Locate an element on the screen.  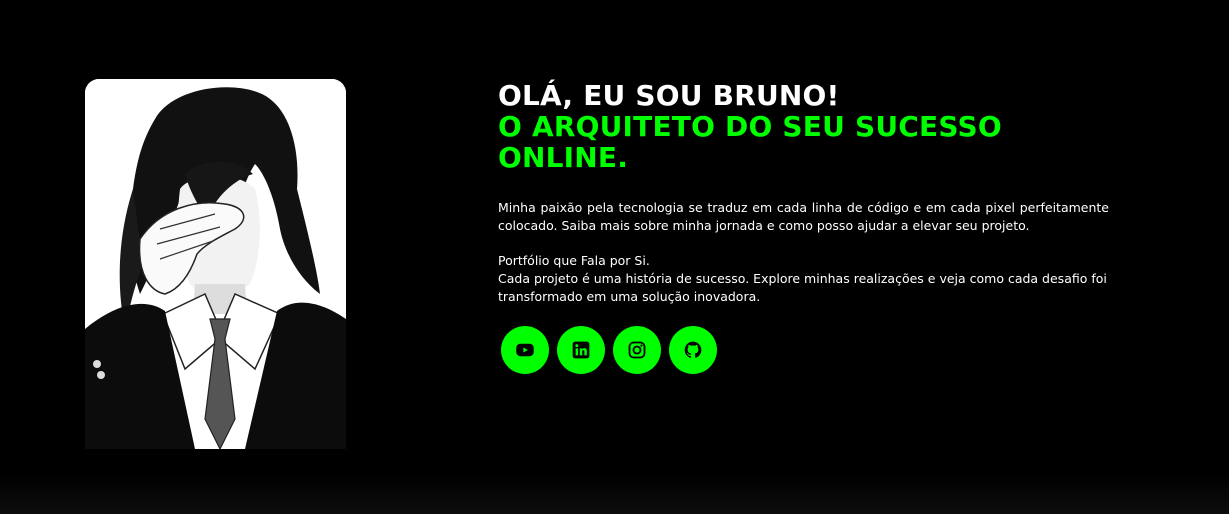
headline-tagline-line-2: ONLINE. is located at coordinates (563, 157).